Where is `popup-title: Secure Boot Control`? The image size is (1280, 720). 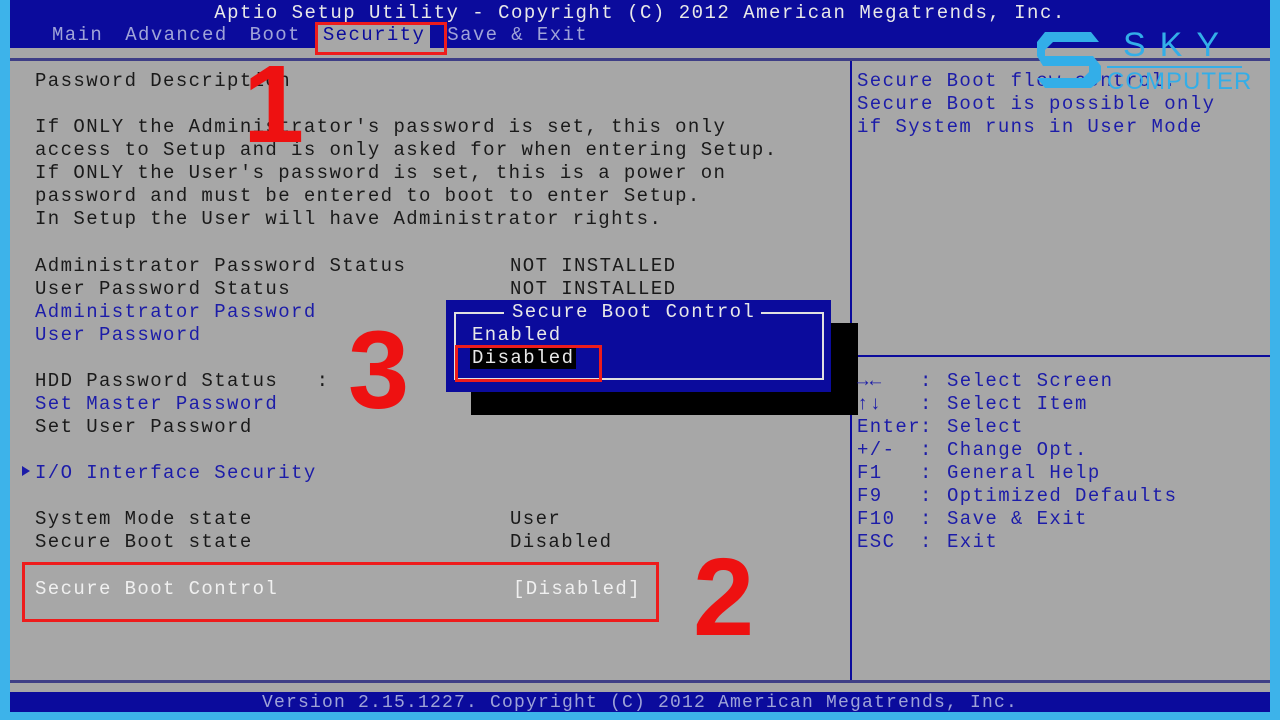 popup-title: Secure Boot Control is located at coordinates (634, 312).